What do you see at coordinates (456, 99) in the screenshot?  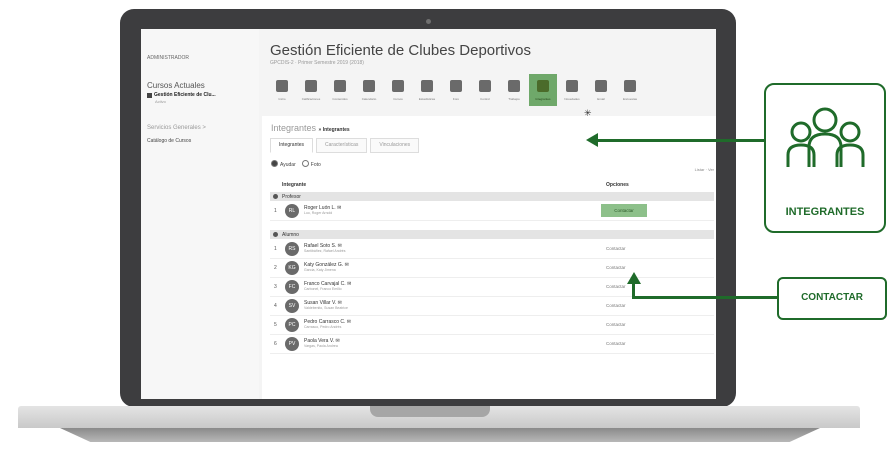 I see `toolbar-label: Foro` at bounding box center [456, 99].